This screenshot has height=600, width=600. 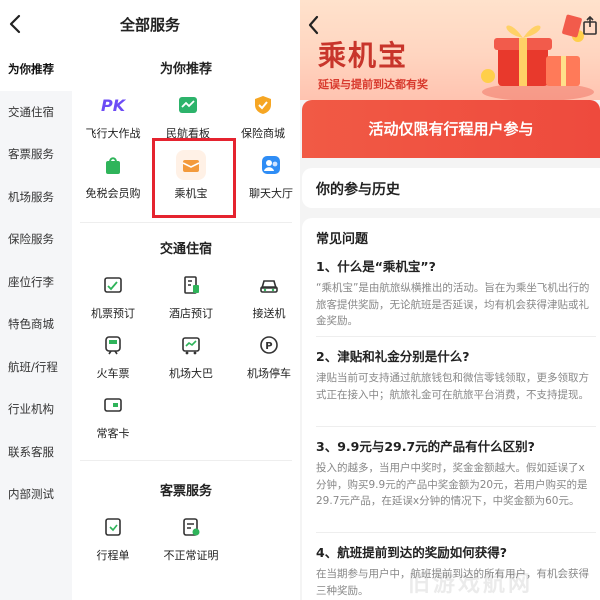 I want to click on faq-question: 3、9.9元与29.7元的产品有什么区别?, so click(x=425, y=446).